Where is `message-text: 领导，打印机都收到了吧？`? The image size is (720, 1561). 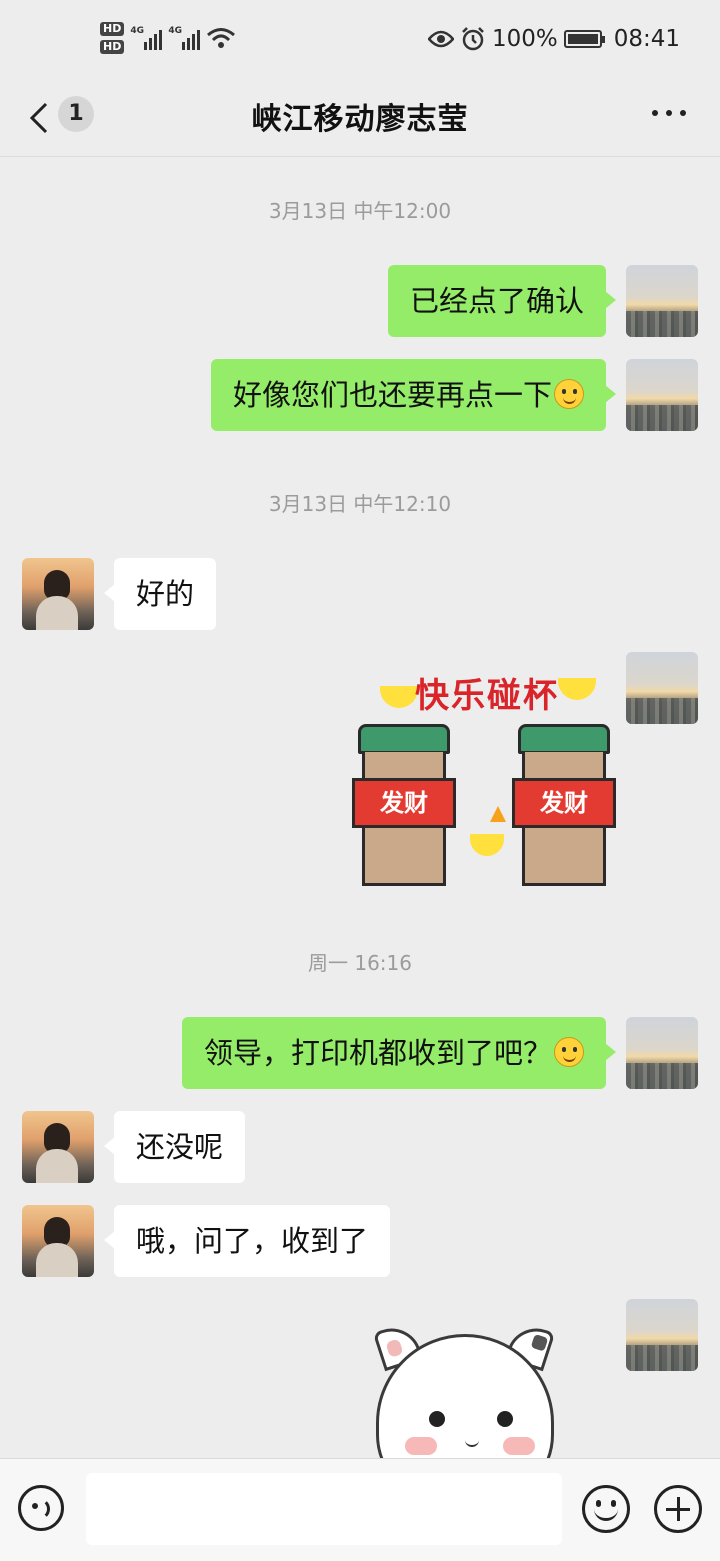
message-text: 领导，打印机都收到了吧？ is located at coordinates (377, 1053).